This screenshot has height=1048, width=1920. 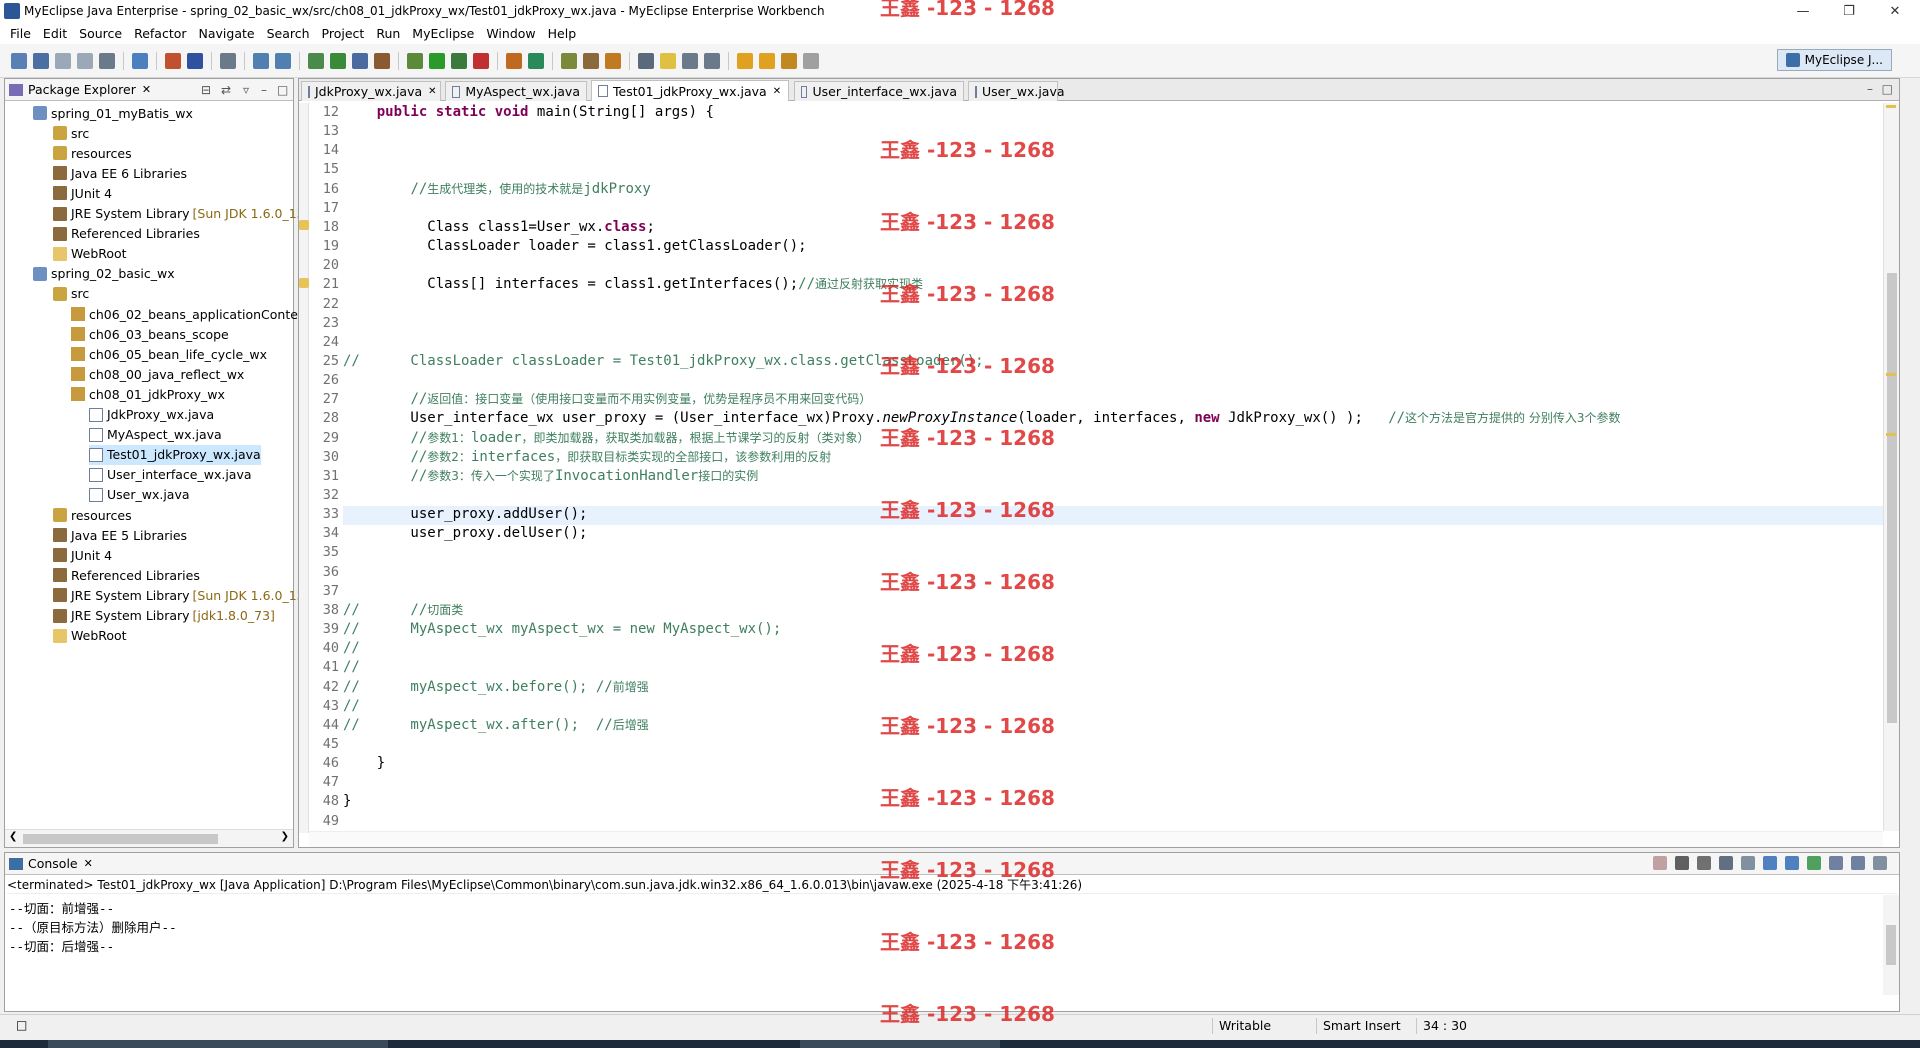 What do you see at coordinates (879, 91) in the screenshot?
I see `editor-tab: User_interface_wx.java` at bounding box center [879, 91].